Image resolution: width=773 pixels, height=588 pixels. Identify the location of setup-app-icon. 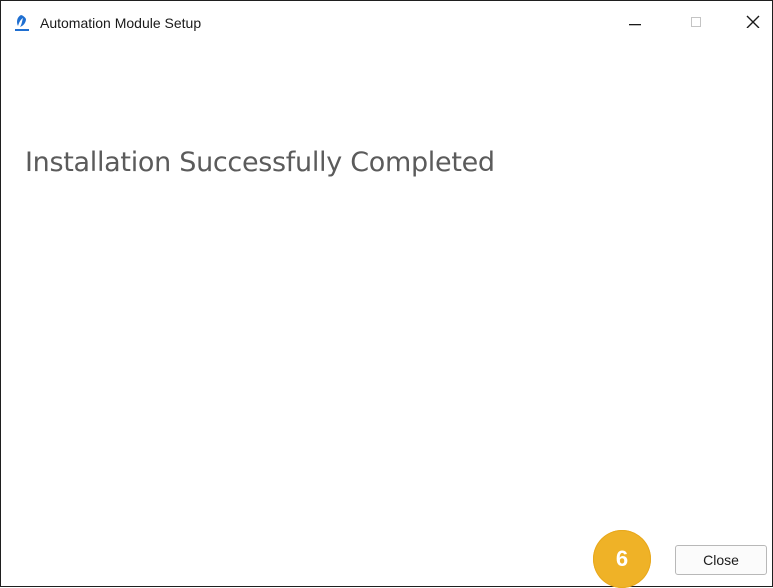
(22, 23).